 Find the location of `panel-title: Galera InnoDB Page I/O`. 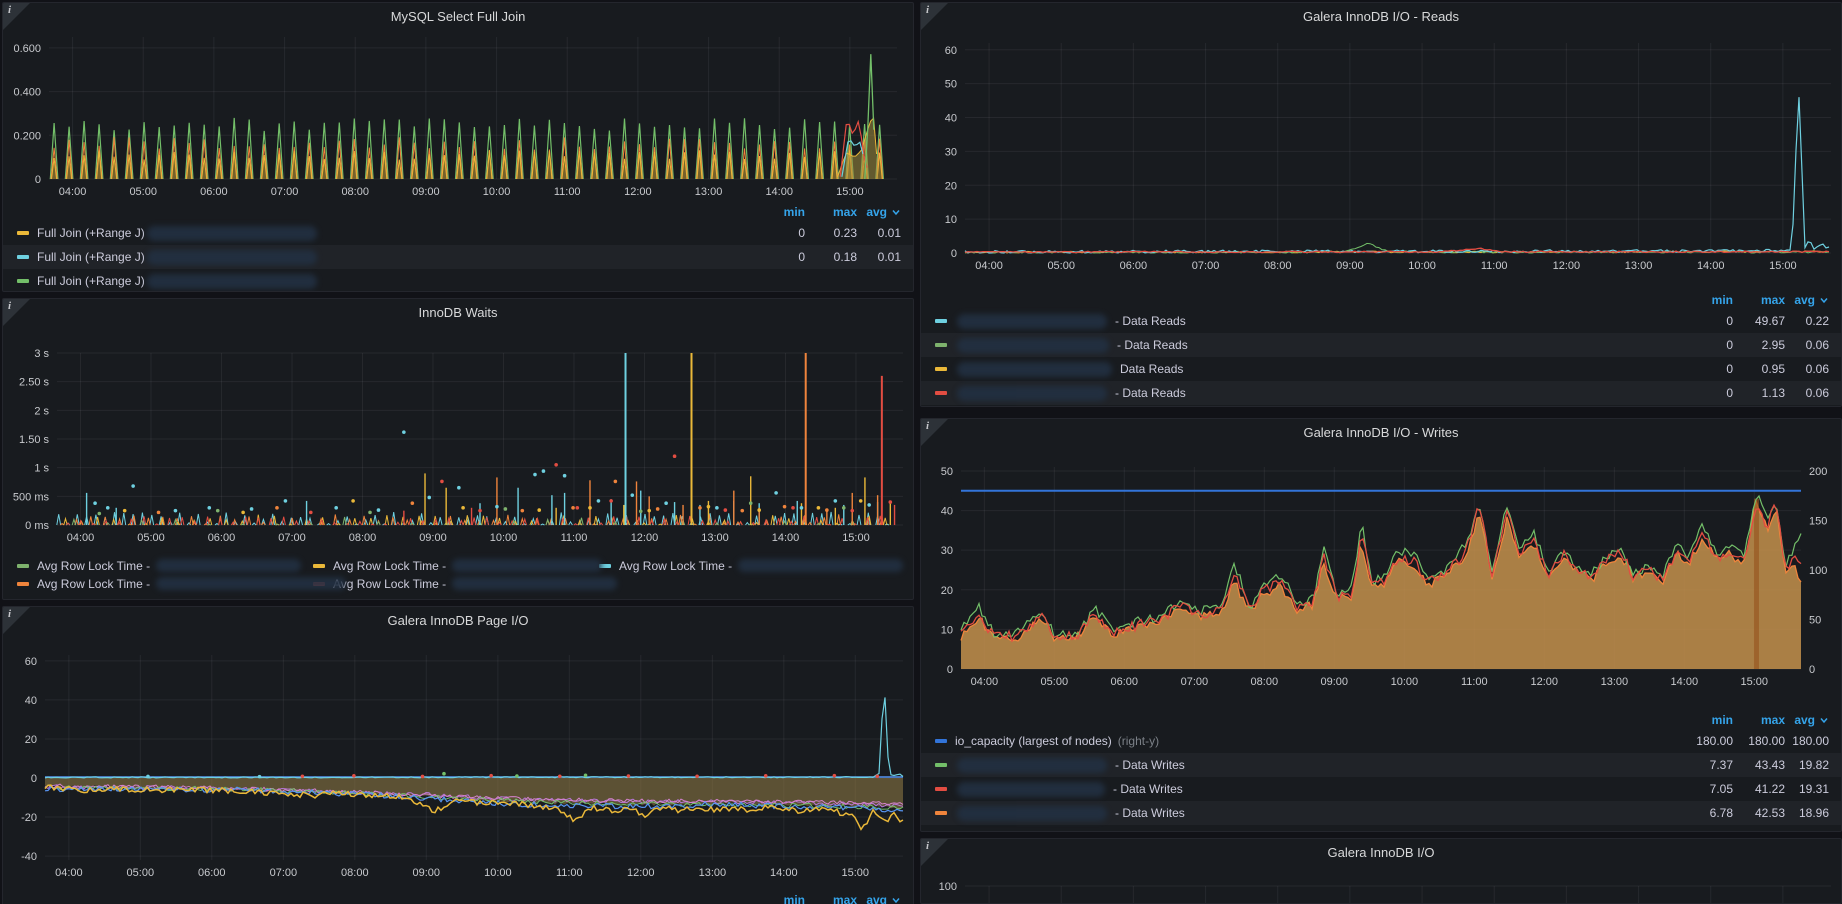

panel-title: Galera InnoDB Page I/O is located at coordinates (458, 621).